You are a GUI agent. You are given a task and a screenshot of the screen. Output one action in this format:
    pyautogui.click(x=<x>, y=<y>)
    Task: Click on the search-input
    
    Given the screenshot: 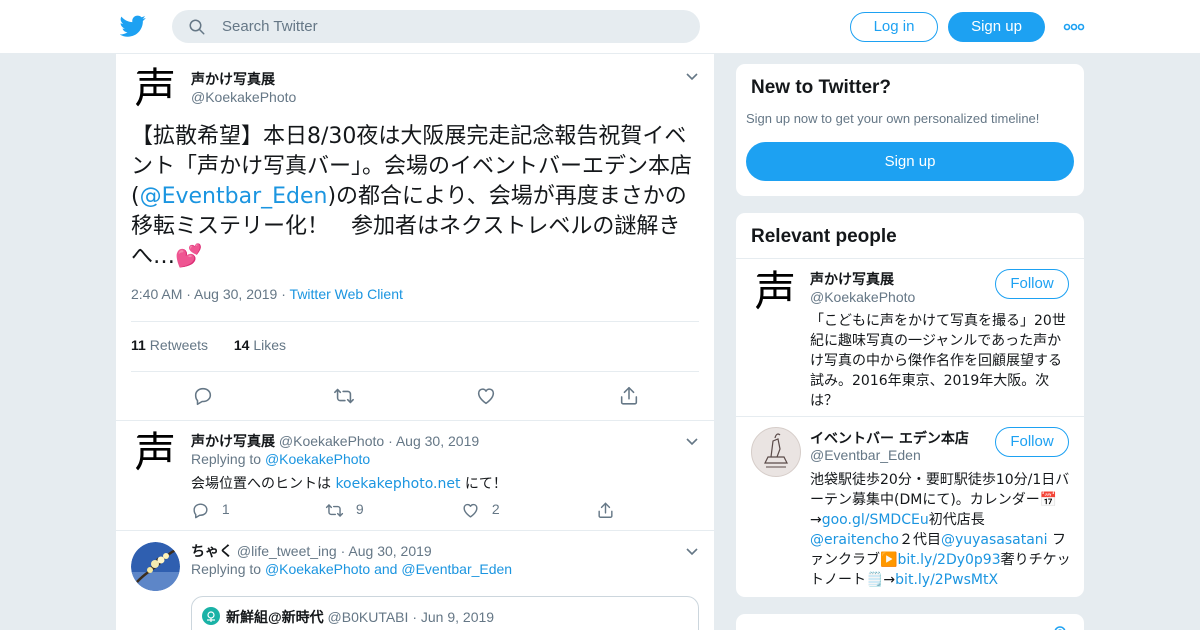 What is the action you would take?
    pyautogui.click(x=452, y=26)
    